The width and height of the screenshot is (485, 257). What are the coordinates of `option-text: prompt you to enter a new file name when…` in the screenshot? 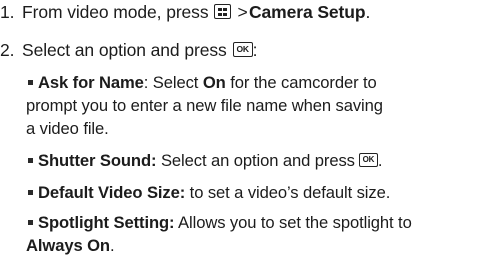 It's located at (204, 105).